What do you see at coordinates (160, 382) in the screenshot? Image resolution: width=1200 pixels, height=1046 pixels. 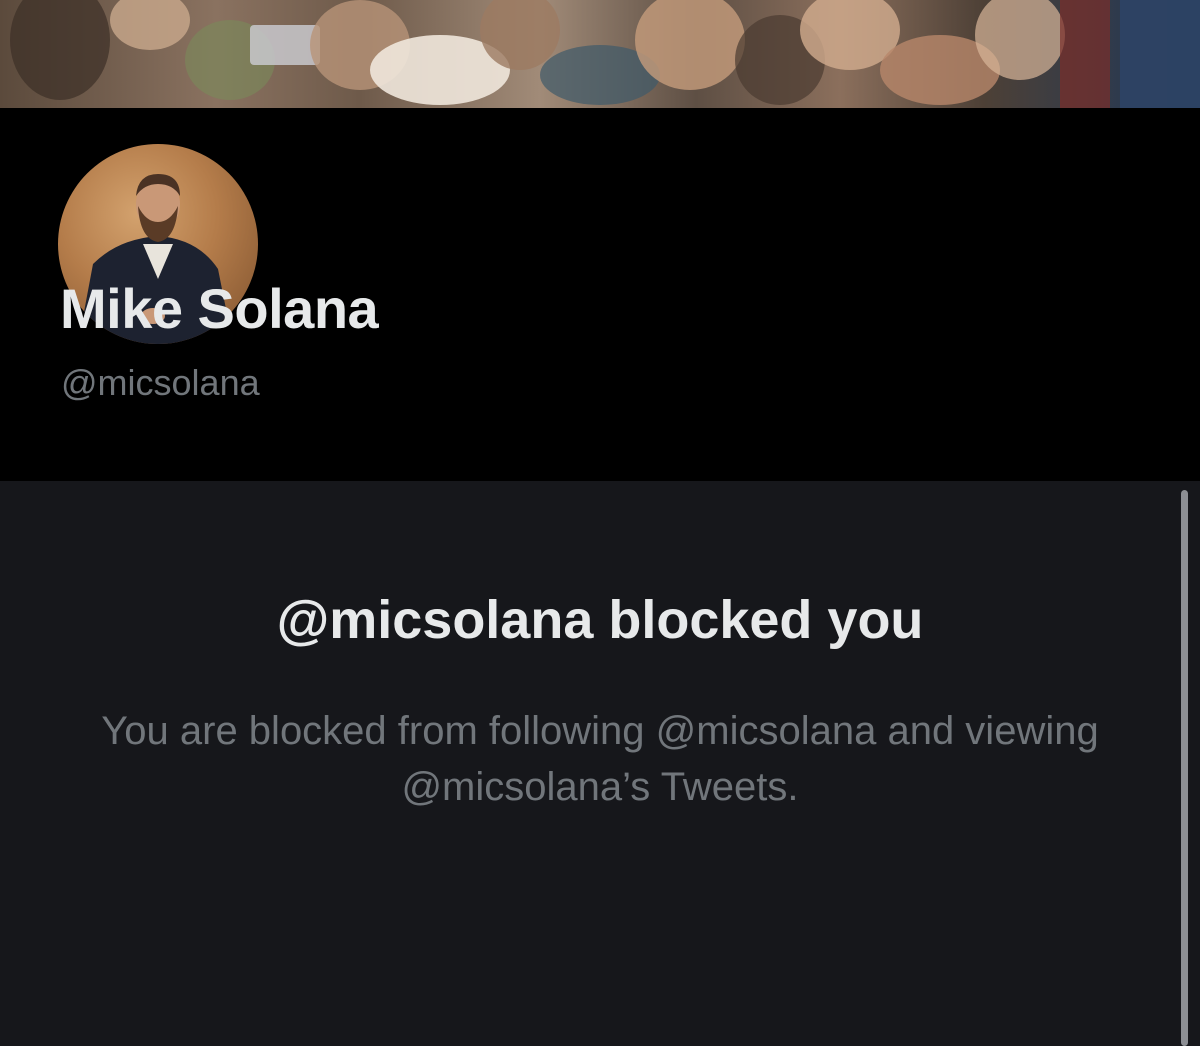 I see `profile-handle: @micsolana` at bounding box center [160, 382].